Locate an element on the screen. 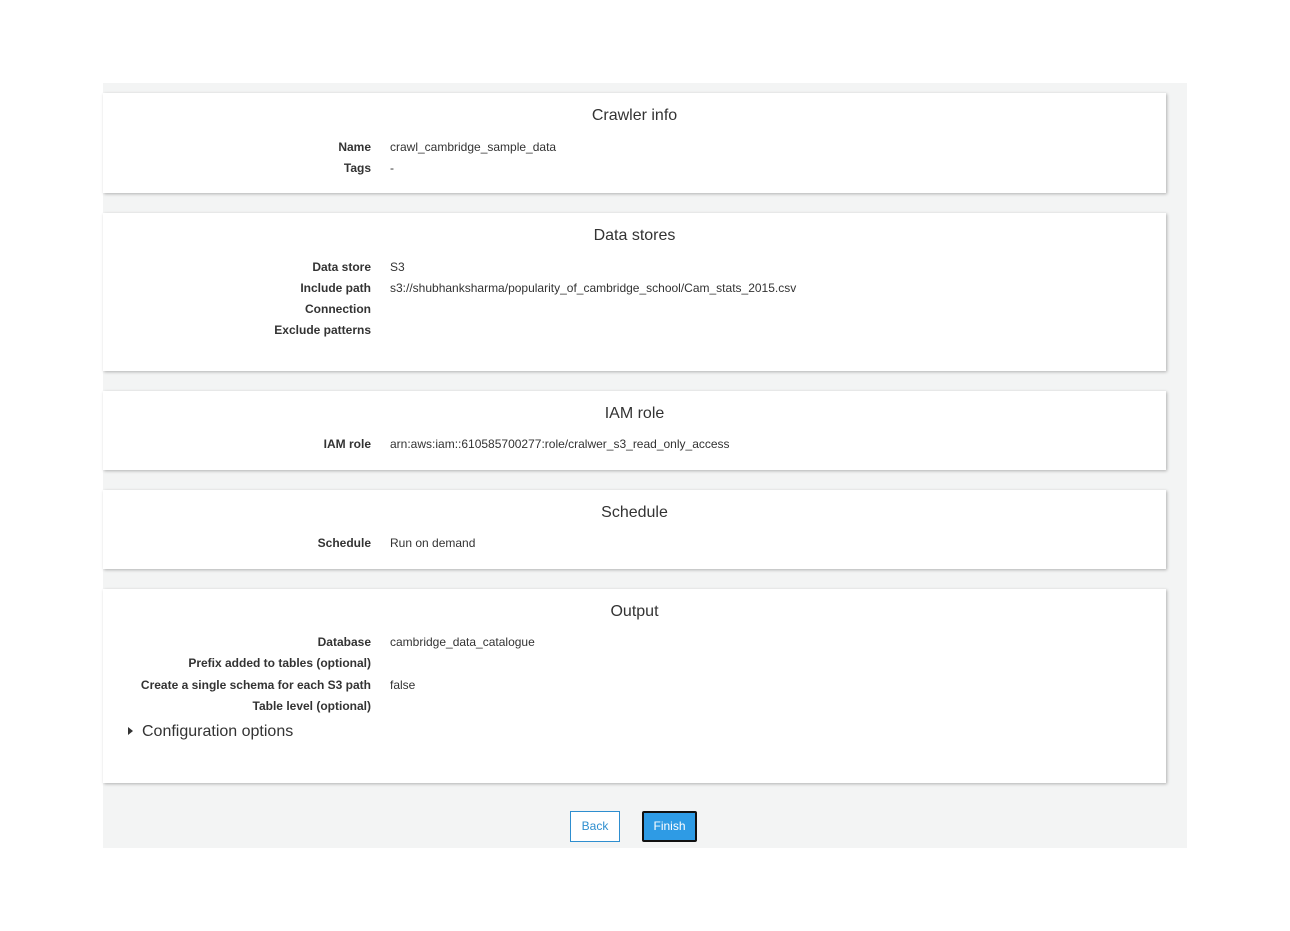  connection-label: Connection is located at coordinates (338, 309).